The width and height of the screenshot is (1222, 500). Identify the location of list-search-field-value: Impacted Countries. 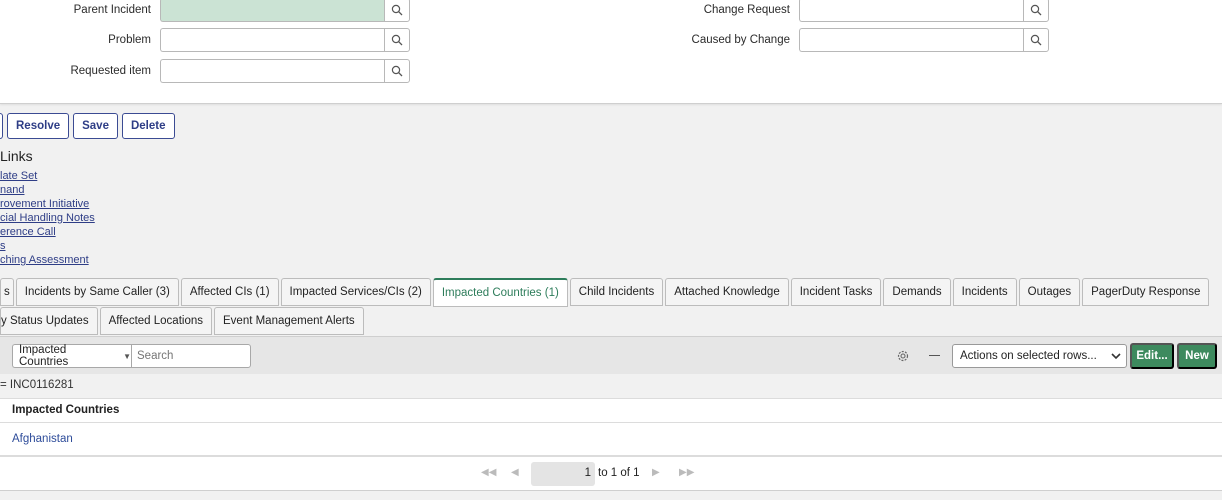
(44, 356).